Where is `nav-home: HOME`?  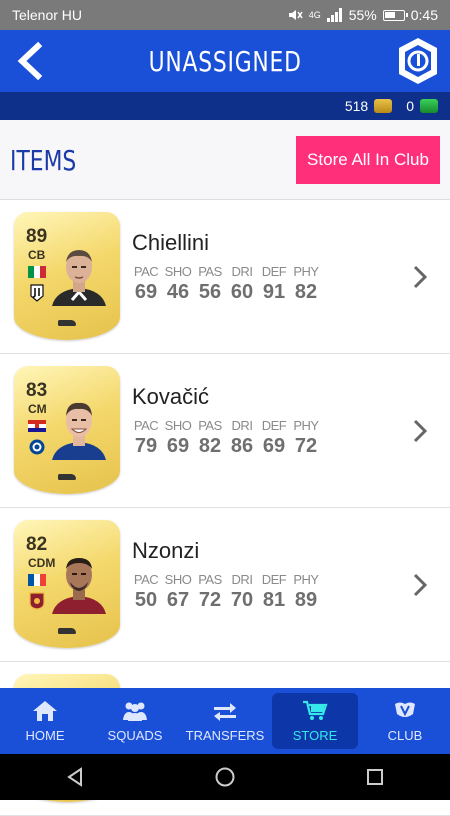 nav-home: HOME is located at coordinates (45, 721).